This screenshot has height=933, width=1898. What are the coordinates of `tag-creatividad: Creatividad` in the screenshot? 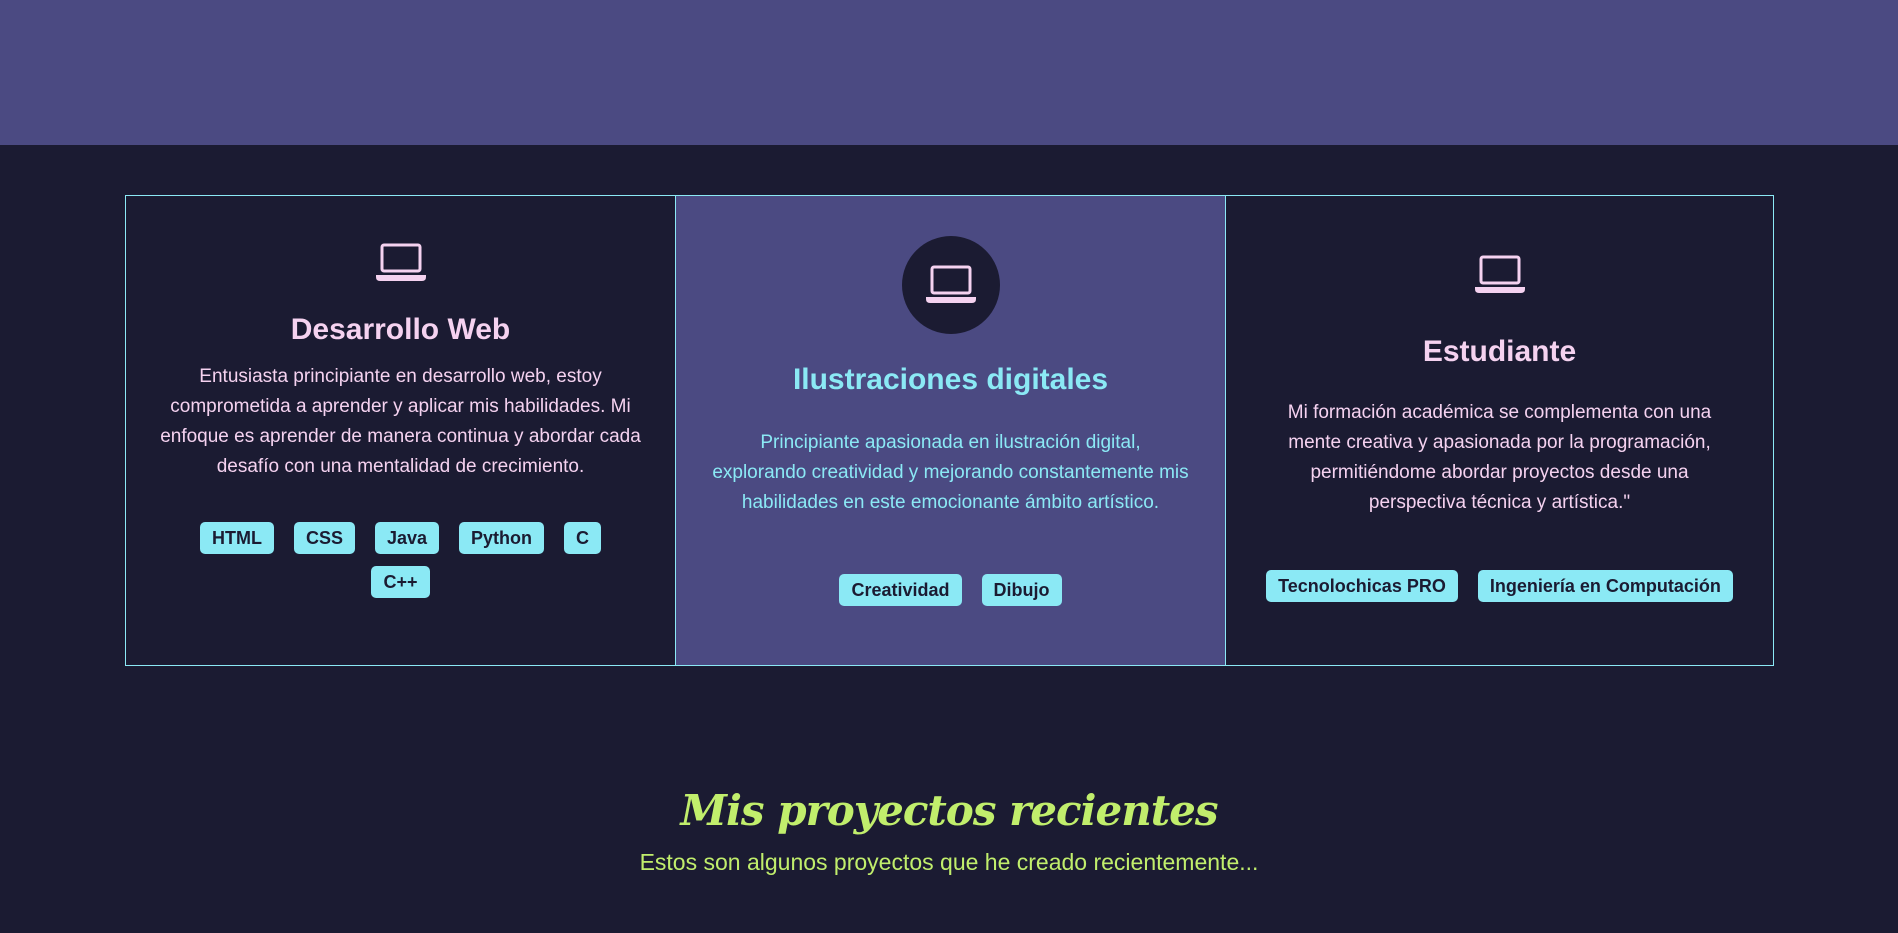 It's located at (900, 590).